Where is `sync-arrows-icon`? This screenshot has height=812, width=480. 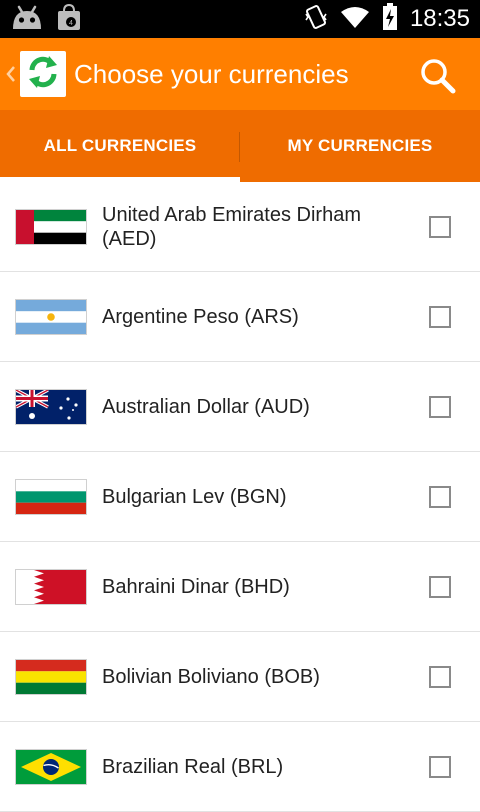
sync-arrows-icon is located at coordinates (43, 74).